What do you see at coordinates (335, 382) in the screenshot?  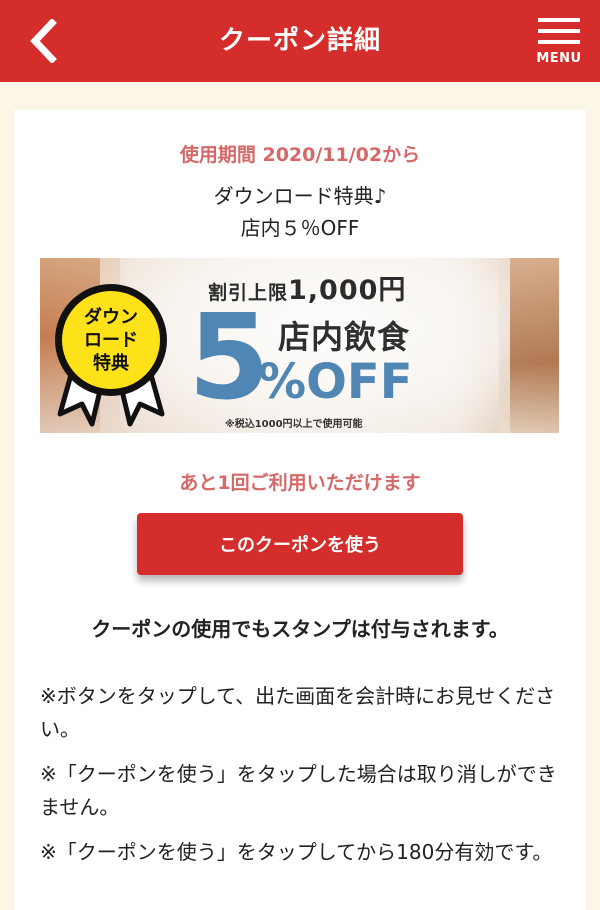 I see `percent-off-label: %OFF` at bounding box center [335, 382].